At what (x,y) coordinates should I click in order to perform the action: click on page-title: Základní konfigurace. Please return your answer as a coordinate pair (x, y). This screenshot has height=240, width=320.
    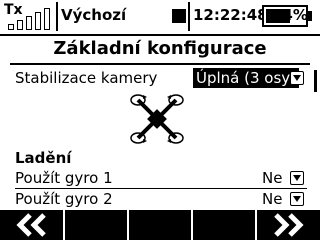
    Looking at the image, I should click on (160, 48).